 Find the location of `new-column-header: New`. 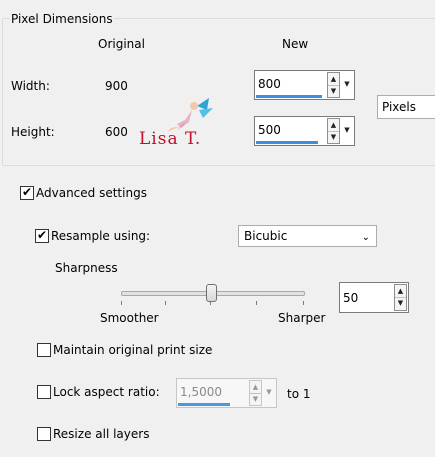

new-column-header: New is located at coordinates (295, 44).